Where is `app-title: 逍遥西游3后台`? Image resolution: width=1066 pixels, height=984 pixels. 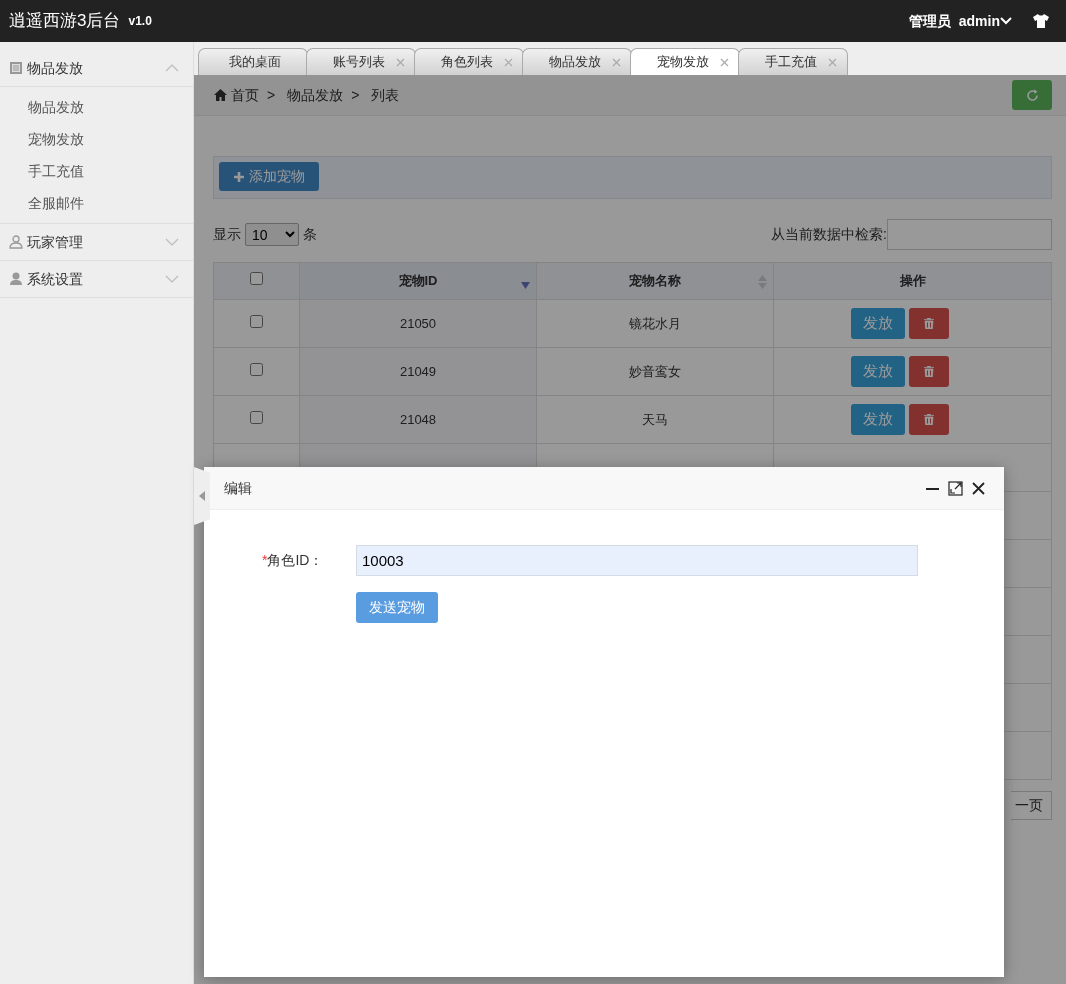 app-title: 逍遥西游3后台 is located at coordinates (65, 21).